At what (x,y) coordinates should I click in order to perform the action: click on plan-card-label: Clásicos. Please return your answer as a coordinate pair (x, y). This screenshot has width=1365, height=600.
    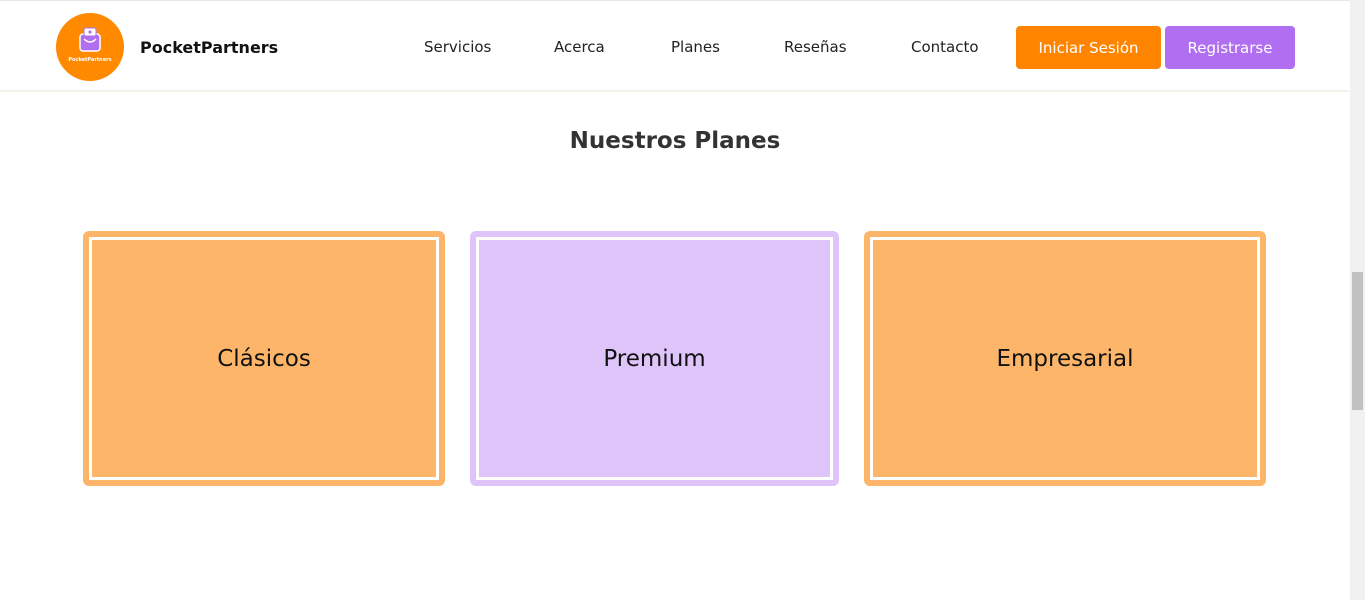
    Looking at the image, I should click on (264, 358).